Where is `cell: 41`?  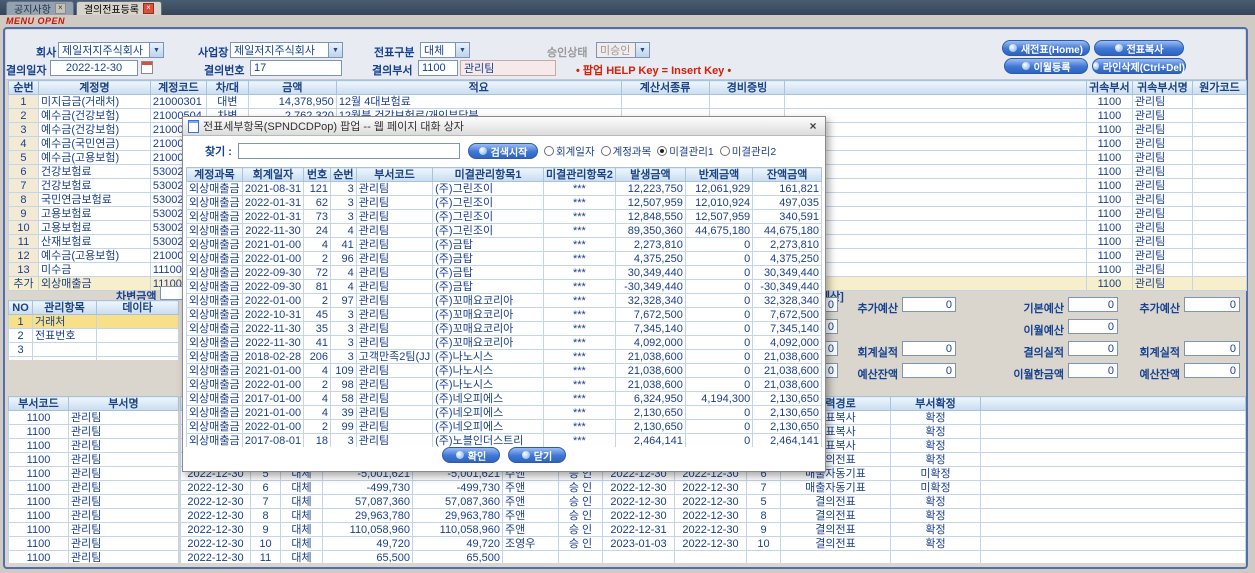 cell: 41 is located at coordinates (317, 342).